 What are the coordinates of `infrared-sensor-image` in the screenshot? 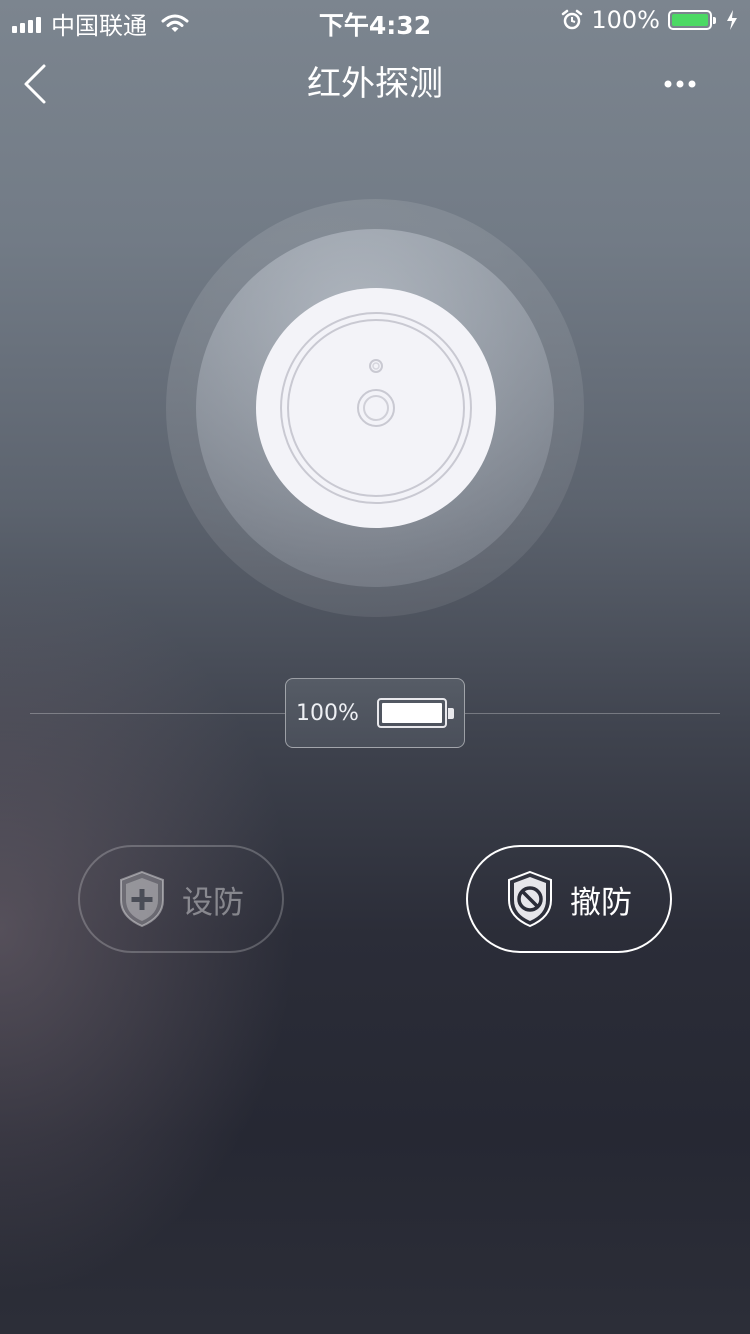 It's located at (376, 408).